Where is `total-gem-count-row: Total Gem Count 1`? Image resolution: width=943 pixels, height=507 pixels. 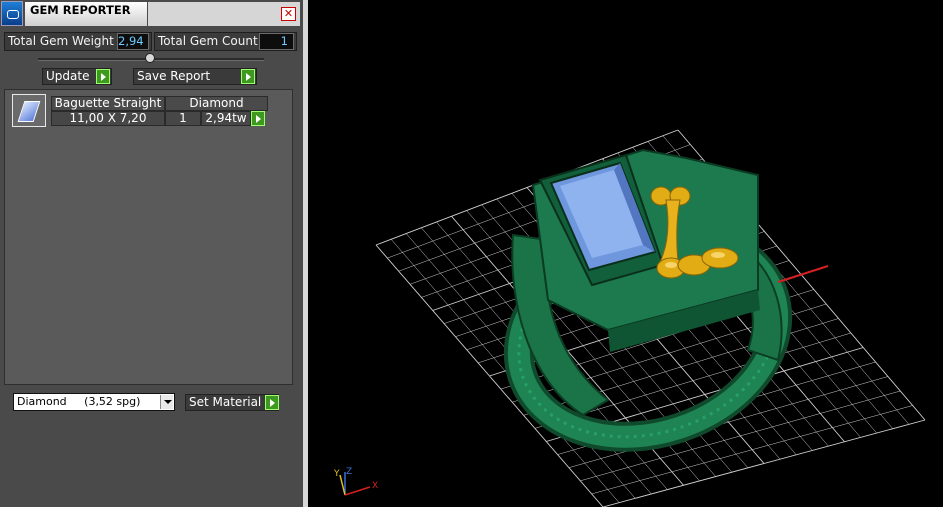
total-gem-count-row: Total Gem Count 1 is located at coordinates (225, 41).